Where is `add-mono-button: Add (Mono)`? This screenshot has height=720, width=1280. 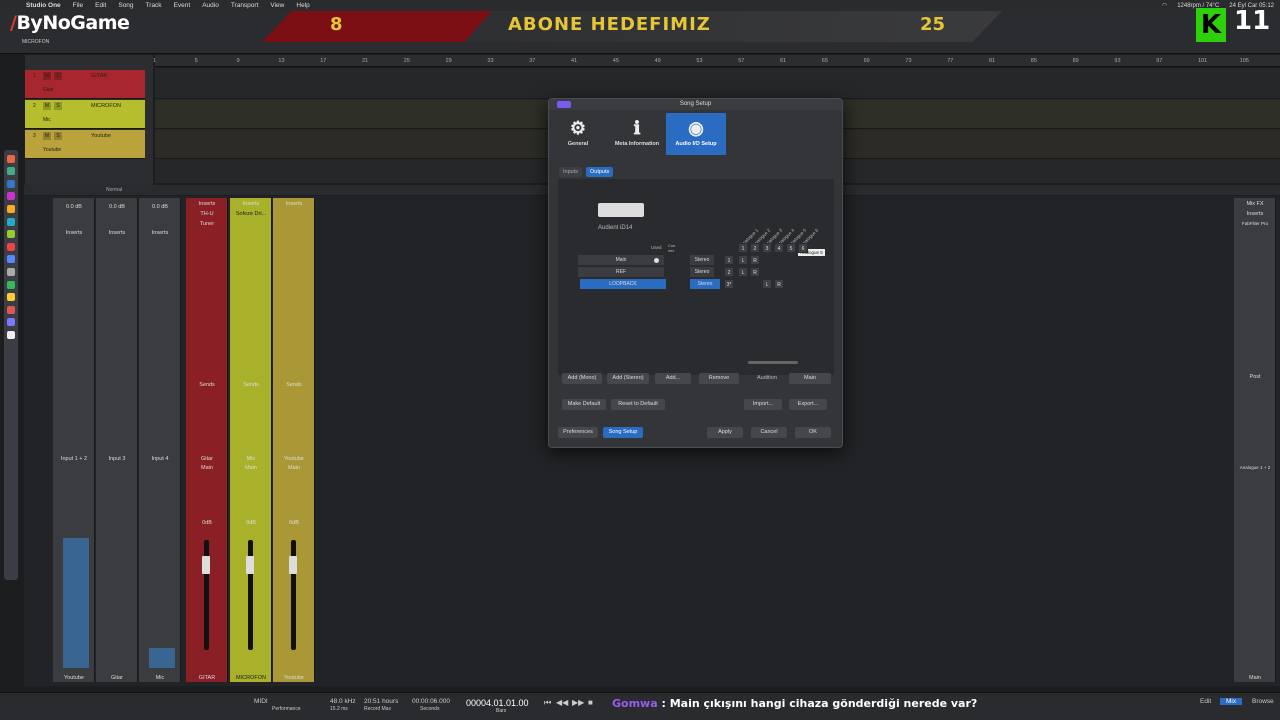 add-mono-button: Add (Mono) is located at coordinates (582, 378).